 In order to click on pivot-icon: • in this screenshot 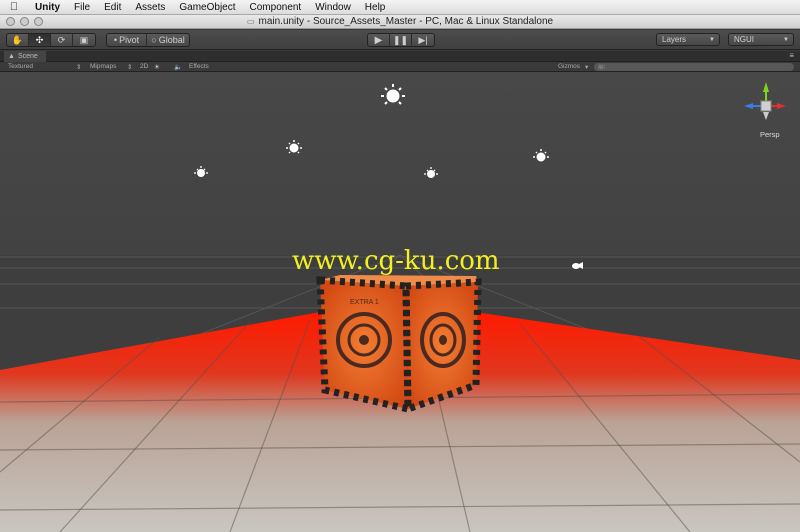, I will do `click(115, 40)`.